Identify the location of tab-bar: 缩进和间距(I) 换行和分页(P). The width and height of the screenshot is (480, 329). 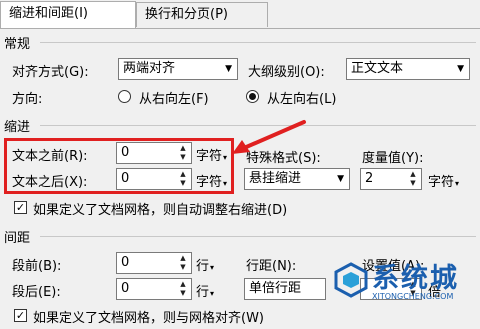
(240, 14).